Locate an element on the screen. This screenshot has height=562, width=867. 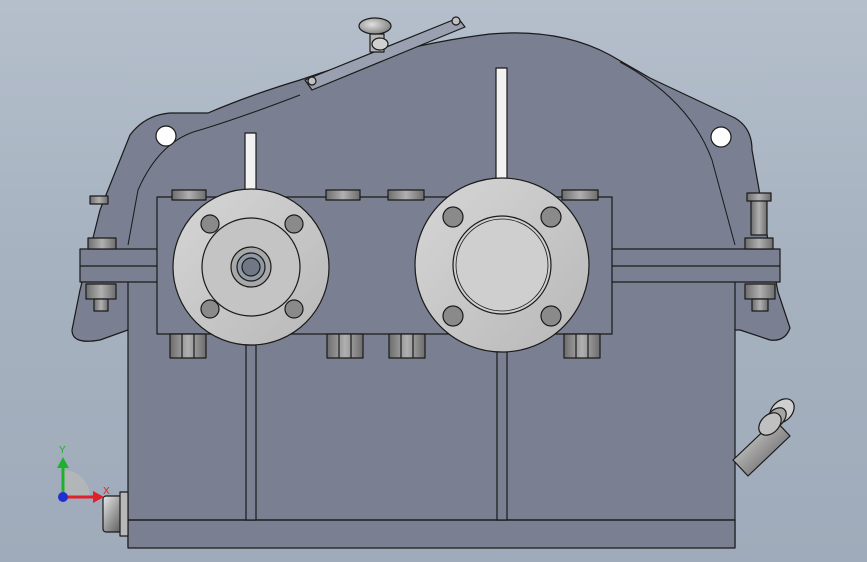
triad-y-arrow-icon is located at coordinates (63, 462).